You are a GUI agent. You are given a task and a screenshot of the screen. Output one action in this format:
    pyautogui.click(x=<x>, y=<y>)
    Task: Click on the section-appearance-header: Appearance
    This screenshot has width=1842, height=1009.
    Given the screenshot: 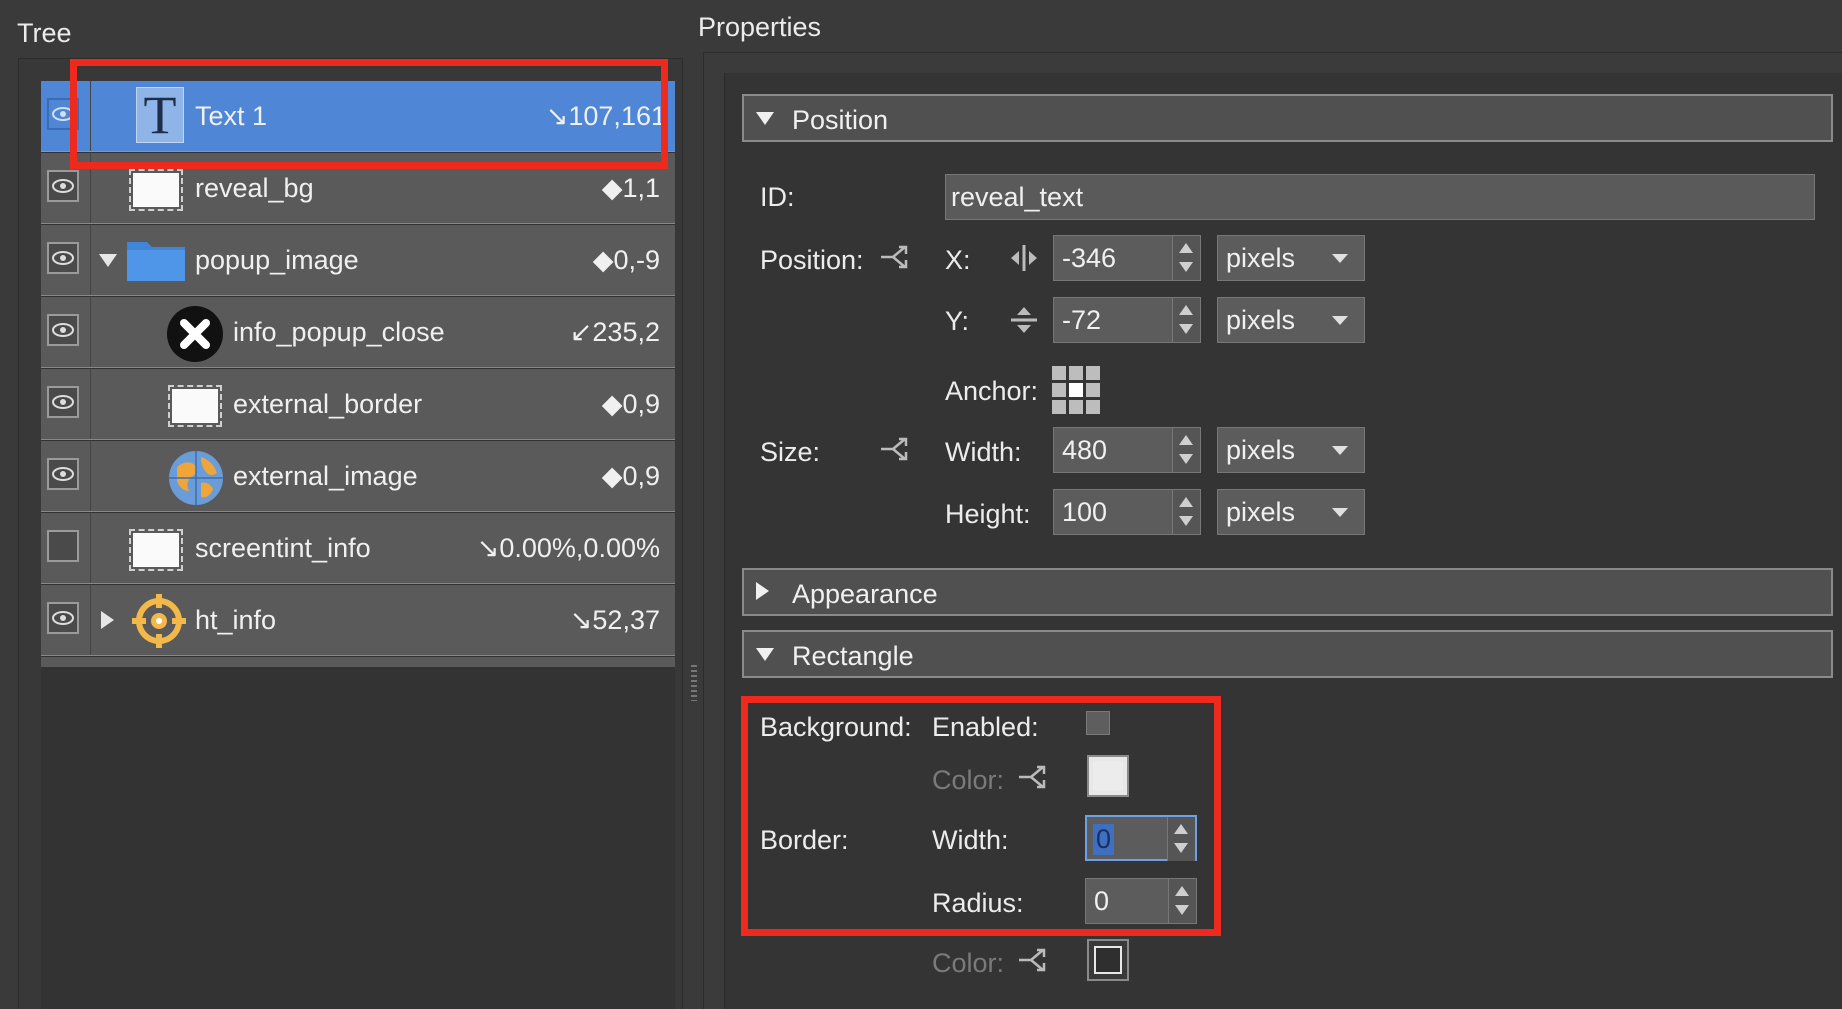 What is the action you would take?
    pyautogui.click(x=1287, y=592)
    